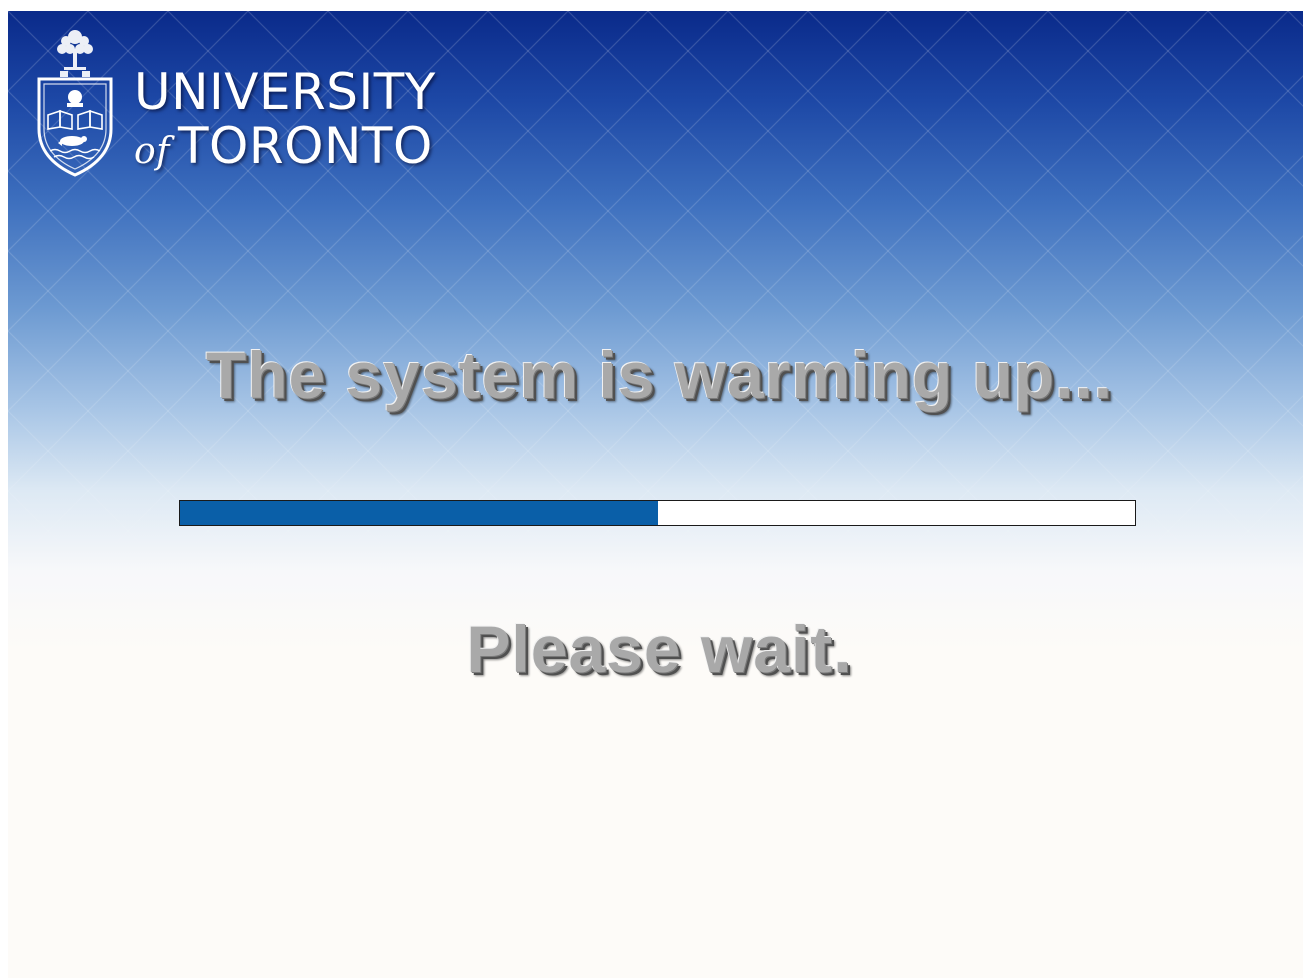  What do you see at coordinates (75, 103) in the screenshot?
I see `university-crest-icon` at bounding box center [75, 103].